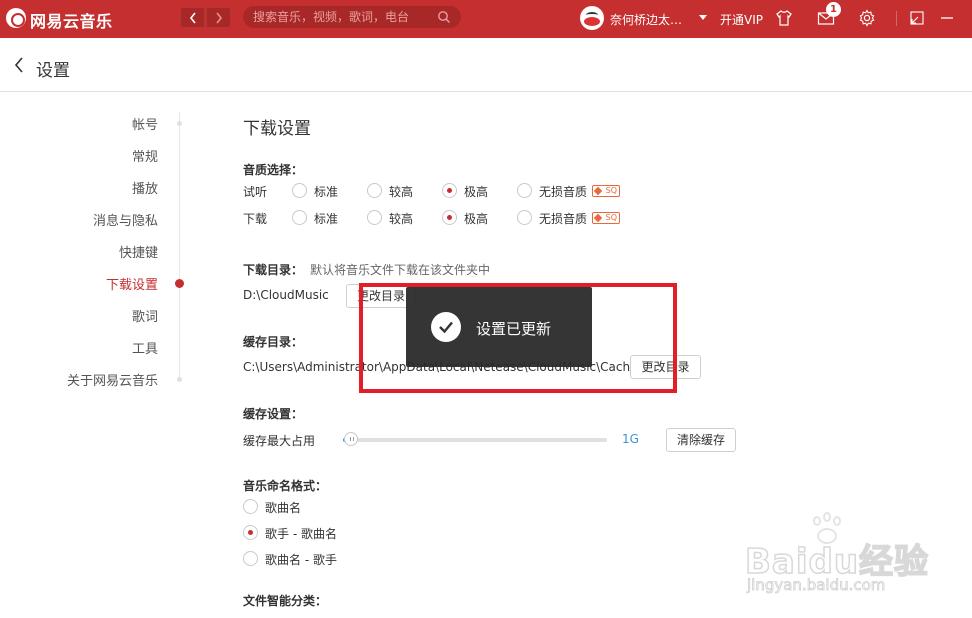 The height and width of the screenshot is (618, 972). Describe the element at coordinates (301, 534) in the screenshot. I see `naming-option-label: 歌手 - 歌曲名` at that location.